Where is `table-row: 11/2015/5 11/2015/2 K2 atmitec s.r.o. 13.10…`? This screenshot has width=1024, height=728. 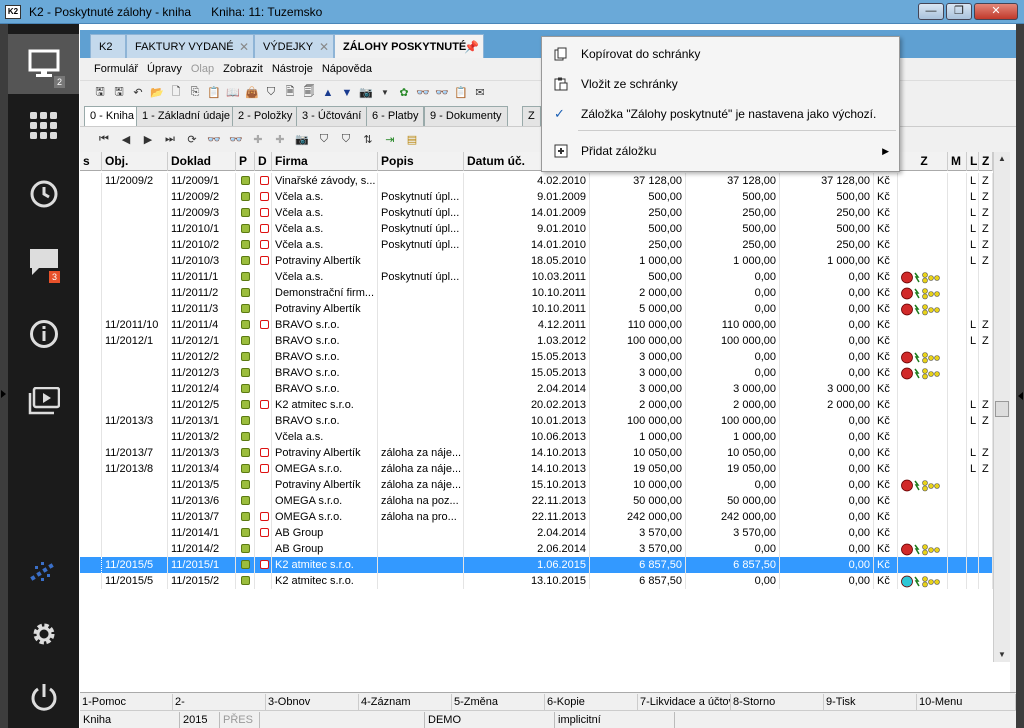
table-row: 11/2015/5 11/2015/2 K2 atmitec s.r.o. 13.10… is located at coordinates (536, 581).